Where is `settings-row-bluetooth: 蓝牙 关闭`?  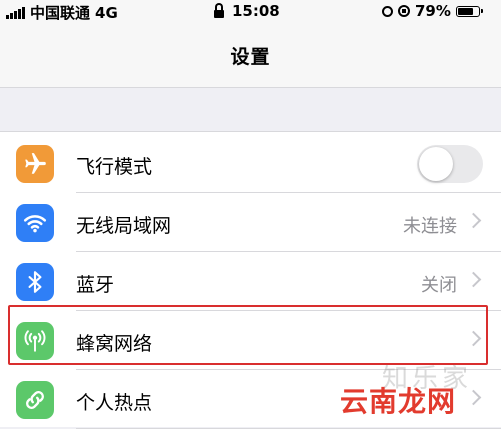 settings-row-bluetooth: 蓝牙 关闭 is located at coordinates (250, 281).